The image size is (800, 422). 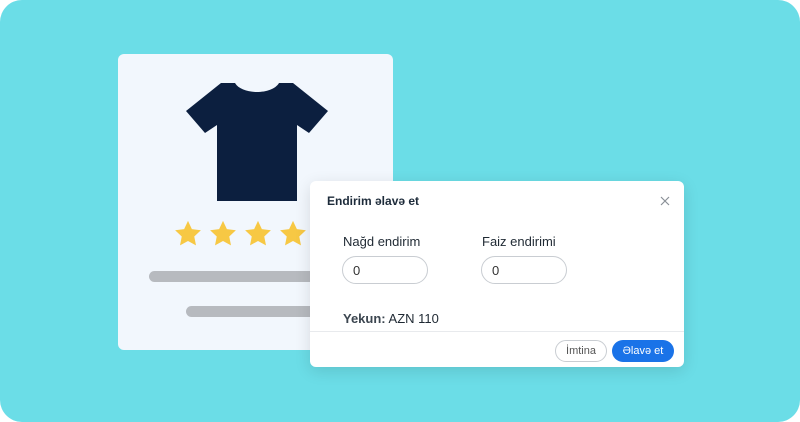 What do you see at coordinates (497, 331) in the screenshot?
I see `footer-divider` at bounding box center [497, 331].